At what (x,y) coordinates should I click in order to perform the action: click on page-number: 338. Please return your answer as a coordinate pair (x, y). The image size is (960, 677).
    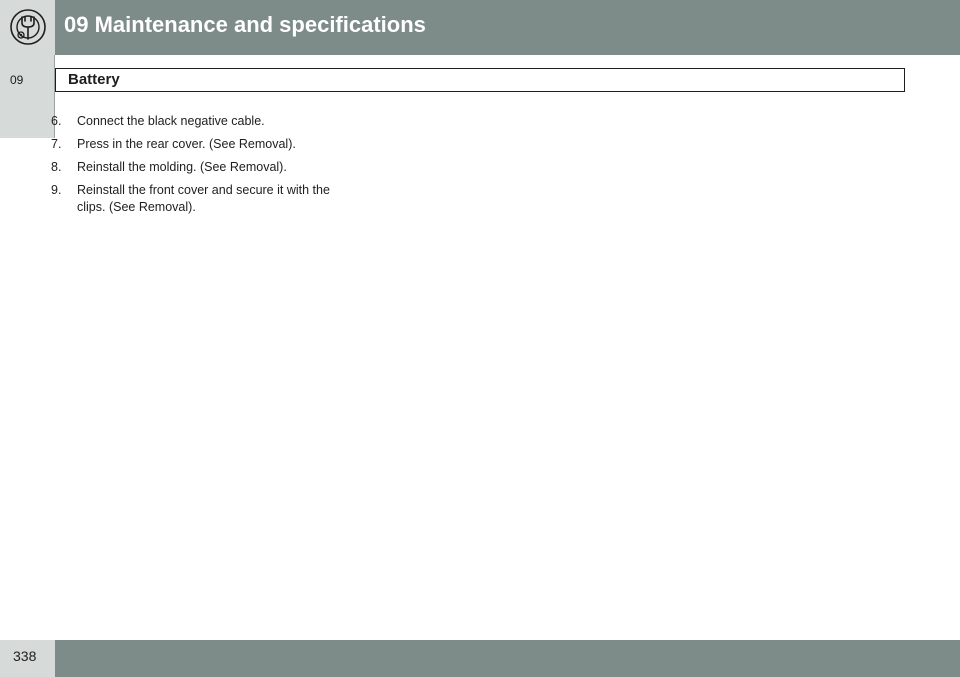
    Looking at the image, I should click on (25, 656).